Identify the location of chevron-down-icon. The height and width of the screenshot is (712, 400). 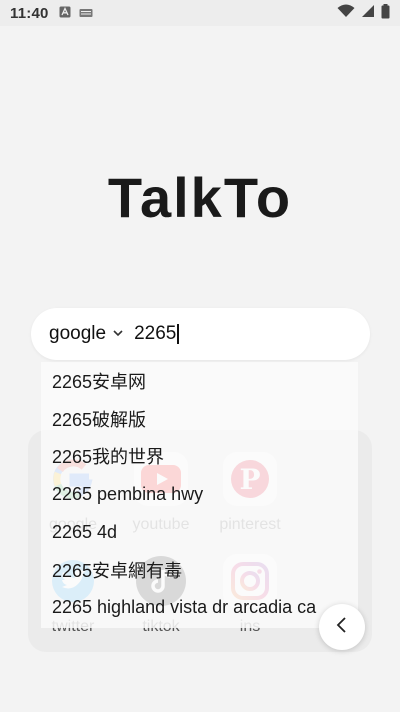
(118, 334).